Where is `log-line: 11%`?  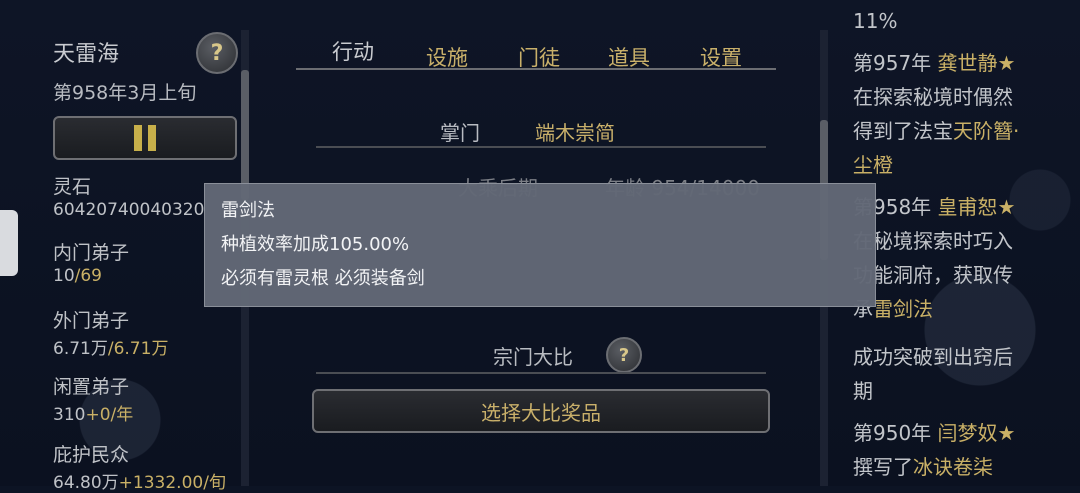 log-line: 11% is located at coordinates (875, 21).